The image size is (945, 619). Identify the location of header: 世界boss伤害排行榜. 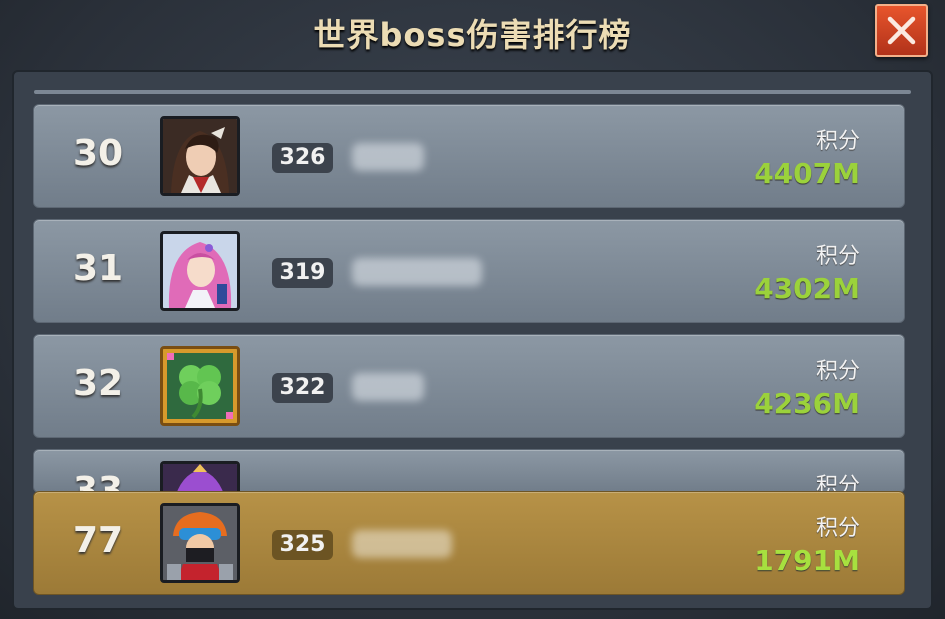
(472, 33).